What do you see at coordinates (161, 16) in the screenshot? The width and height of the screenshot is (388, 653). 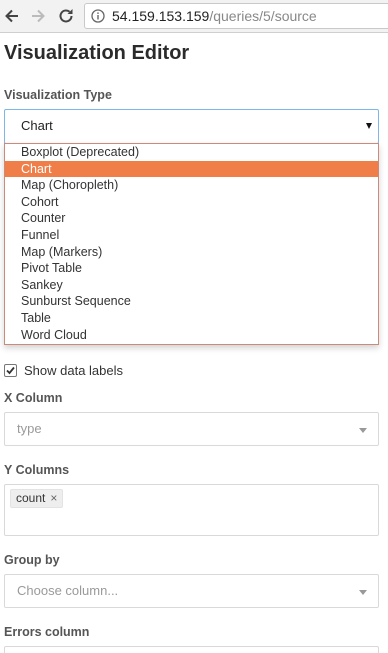 I see `url-host: 54.159.153.159` at bounding box center [161, 16].